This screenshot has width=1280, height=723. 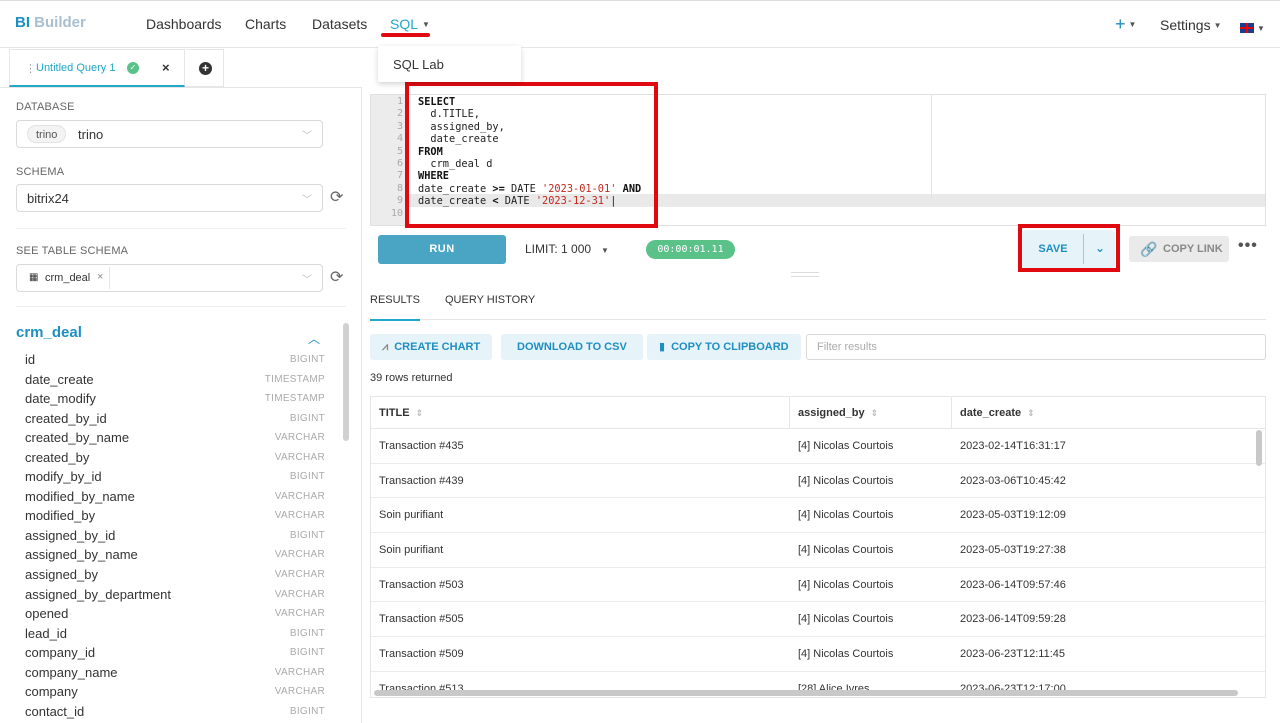 What do you see at coordinates (1036, 347) in the screenshot?
I see `filter-results-input` at bounding box center [1036, 347].